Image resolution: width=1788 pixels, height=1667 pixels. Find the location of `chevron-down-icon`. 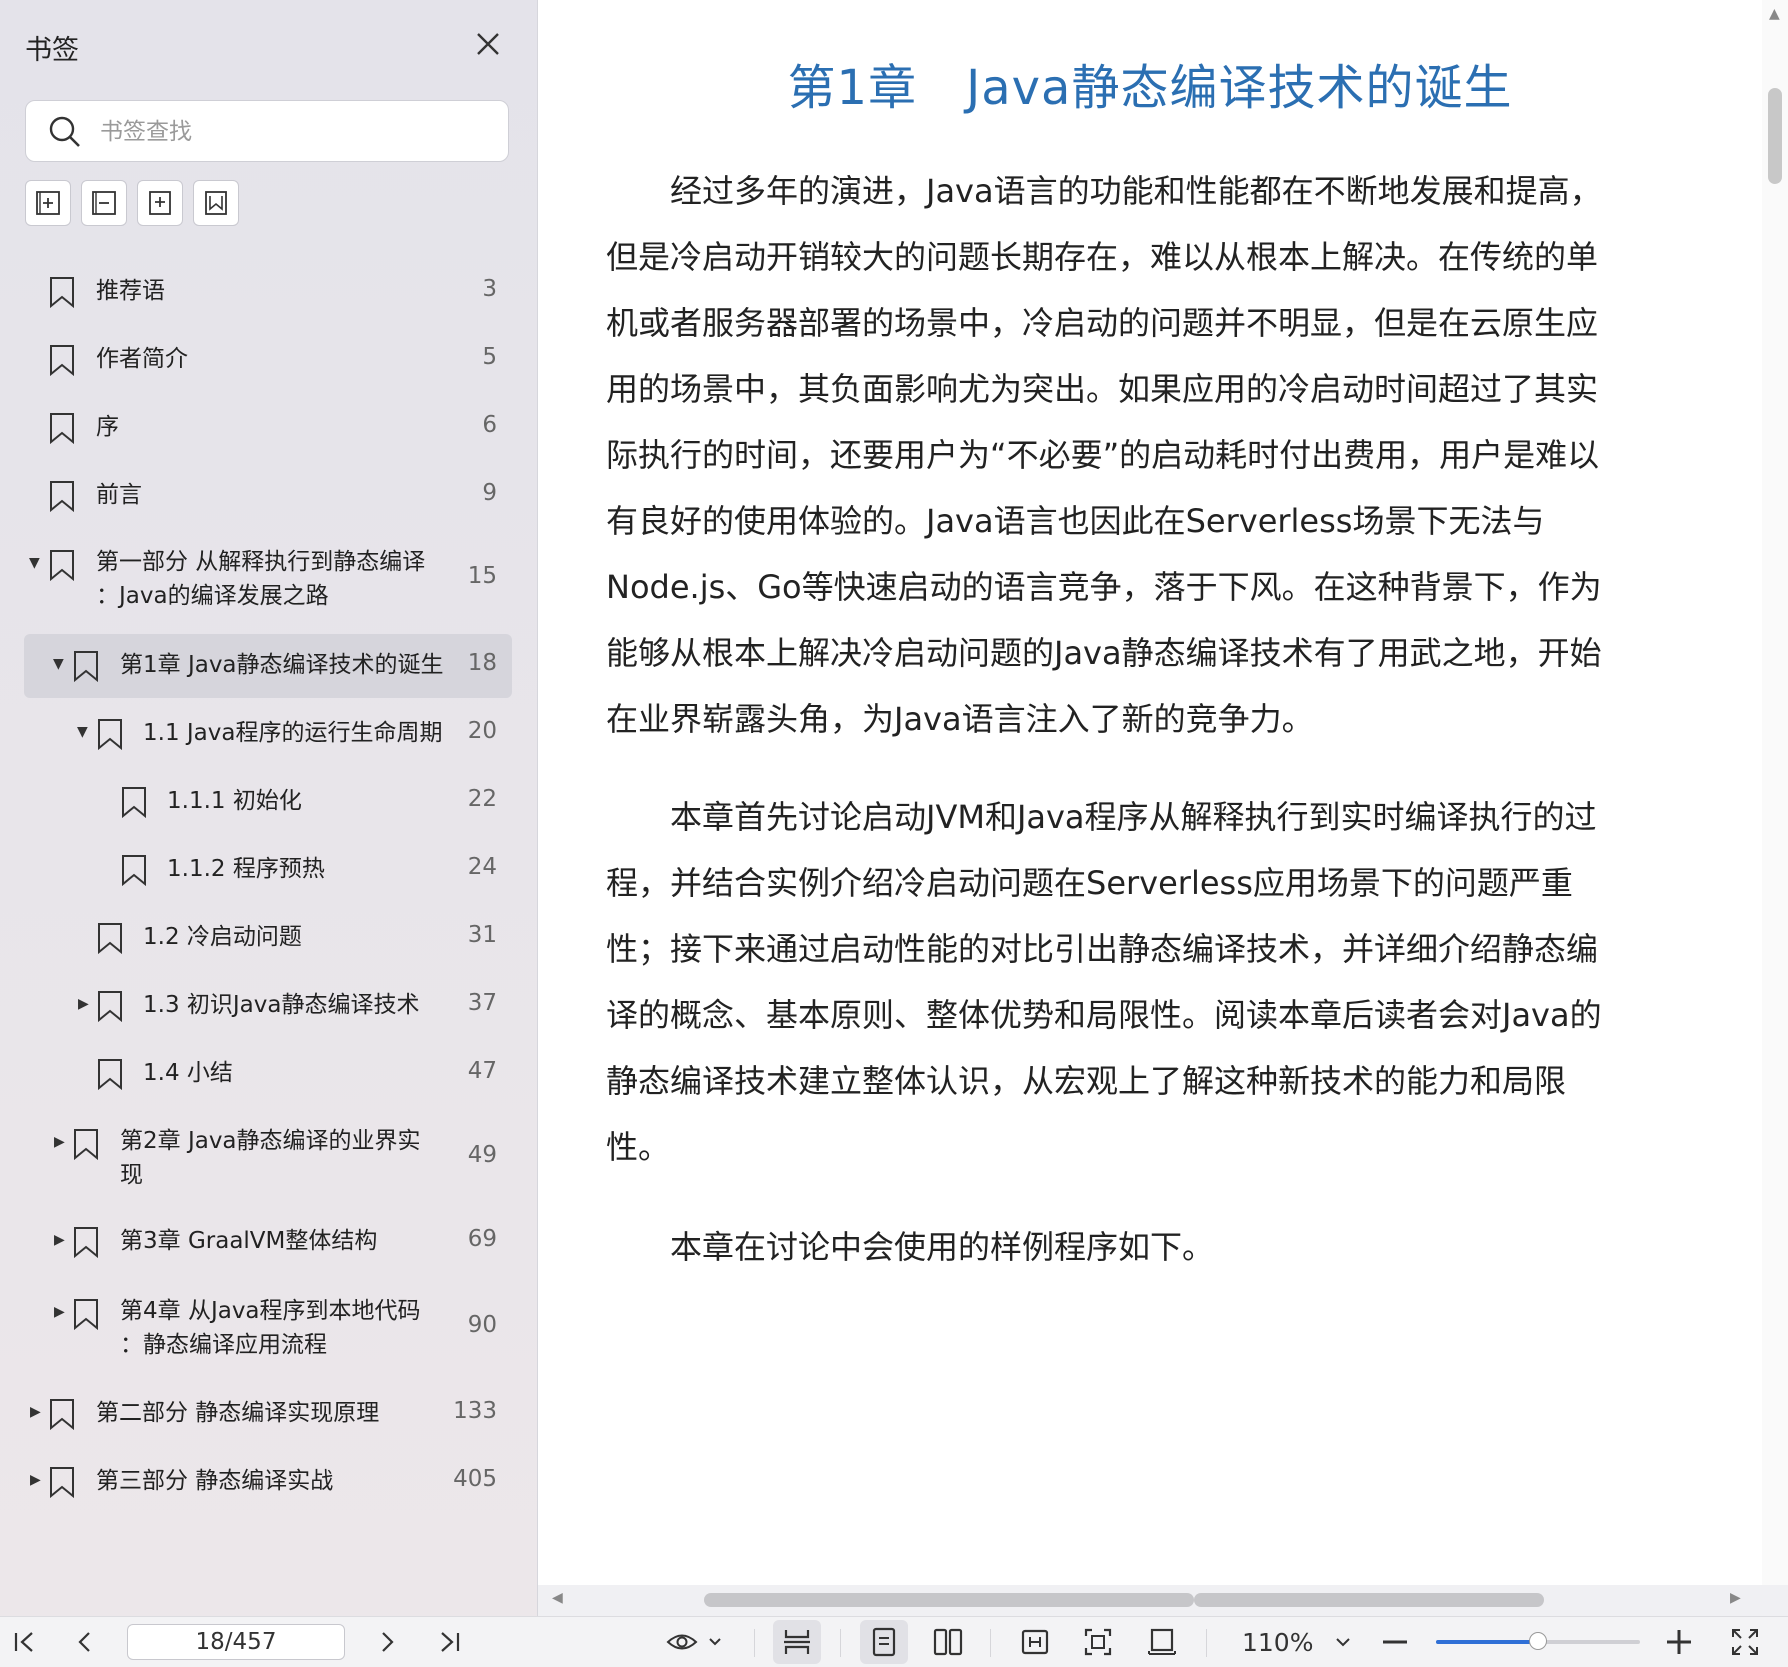

chevron-down-icon is located at coordinates (1343, 1642).